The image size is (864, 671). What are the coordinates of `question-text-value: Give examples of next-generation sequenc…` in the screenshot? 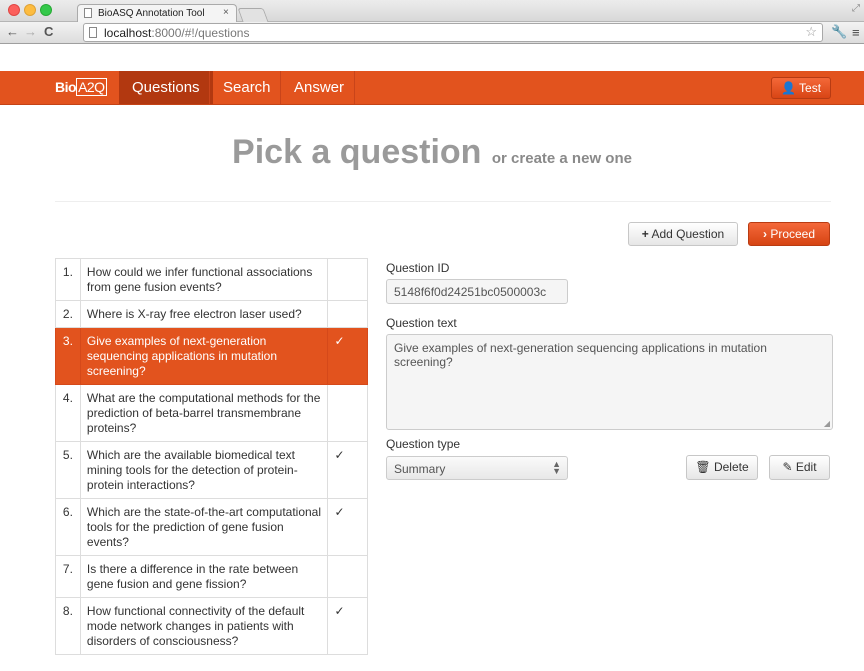 It's located at (580, 355).